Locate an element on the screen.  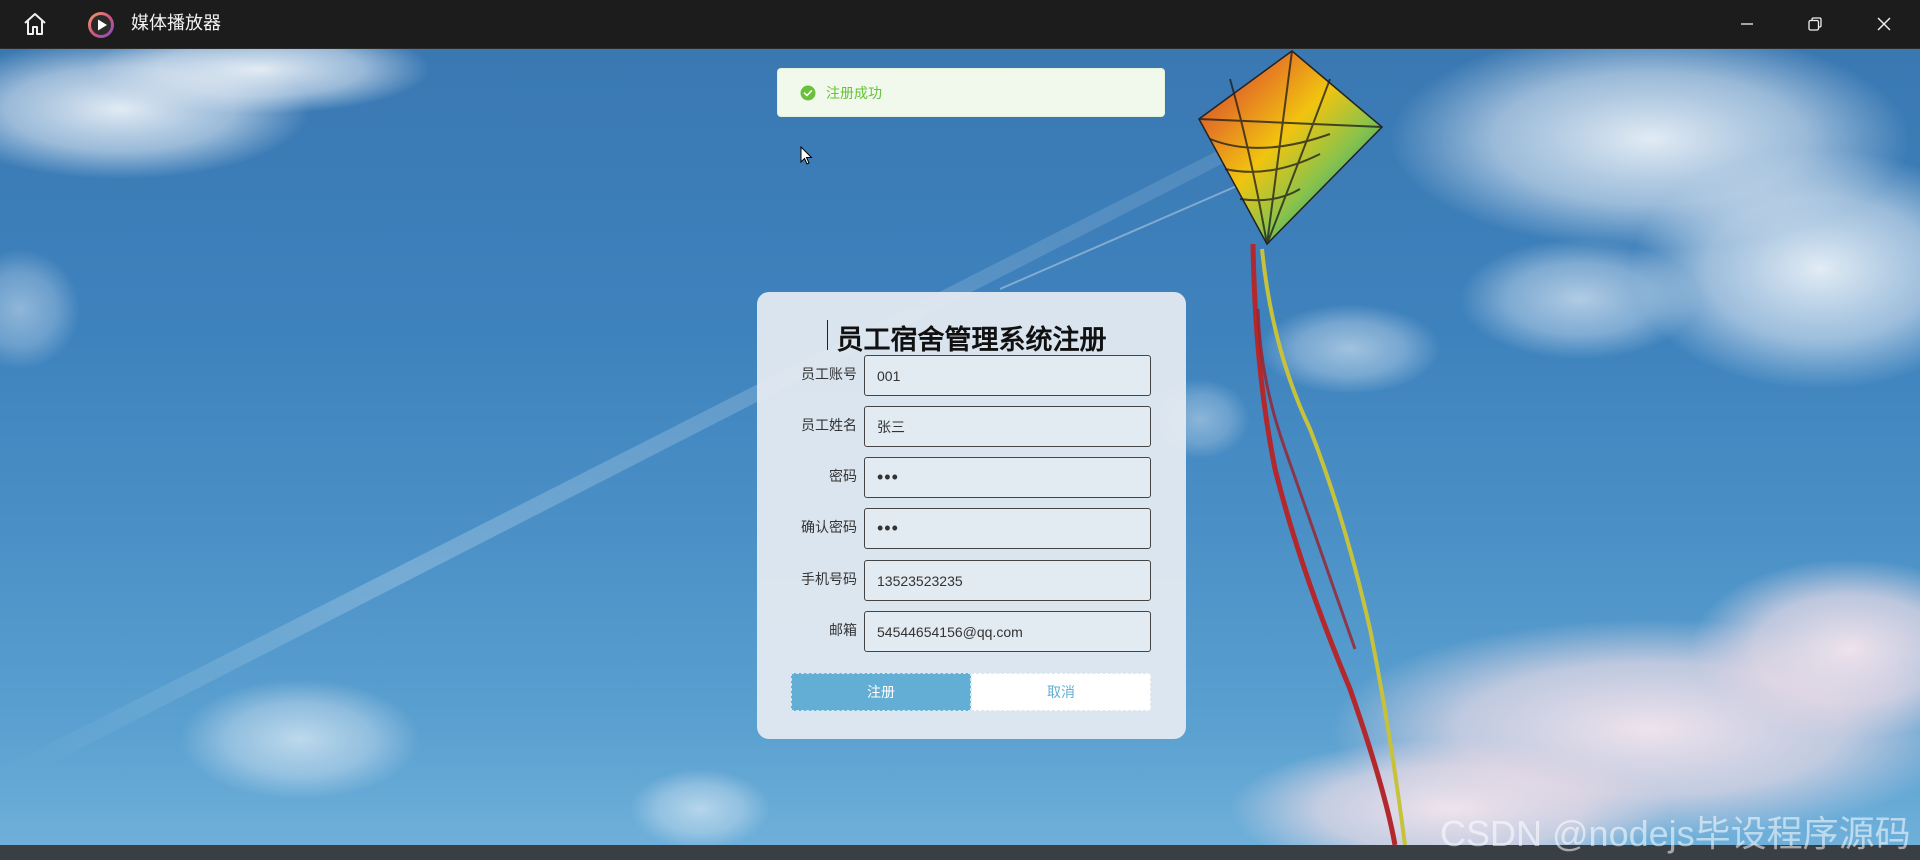
close-button is located at coordinates (1884, 24).